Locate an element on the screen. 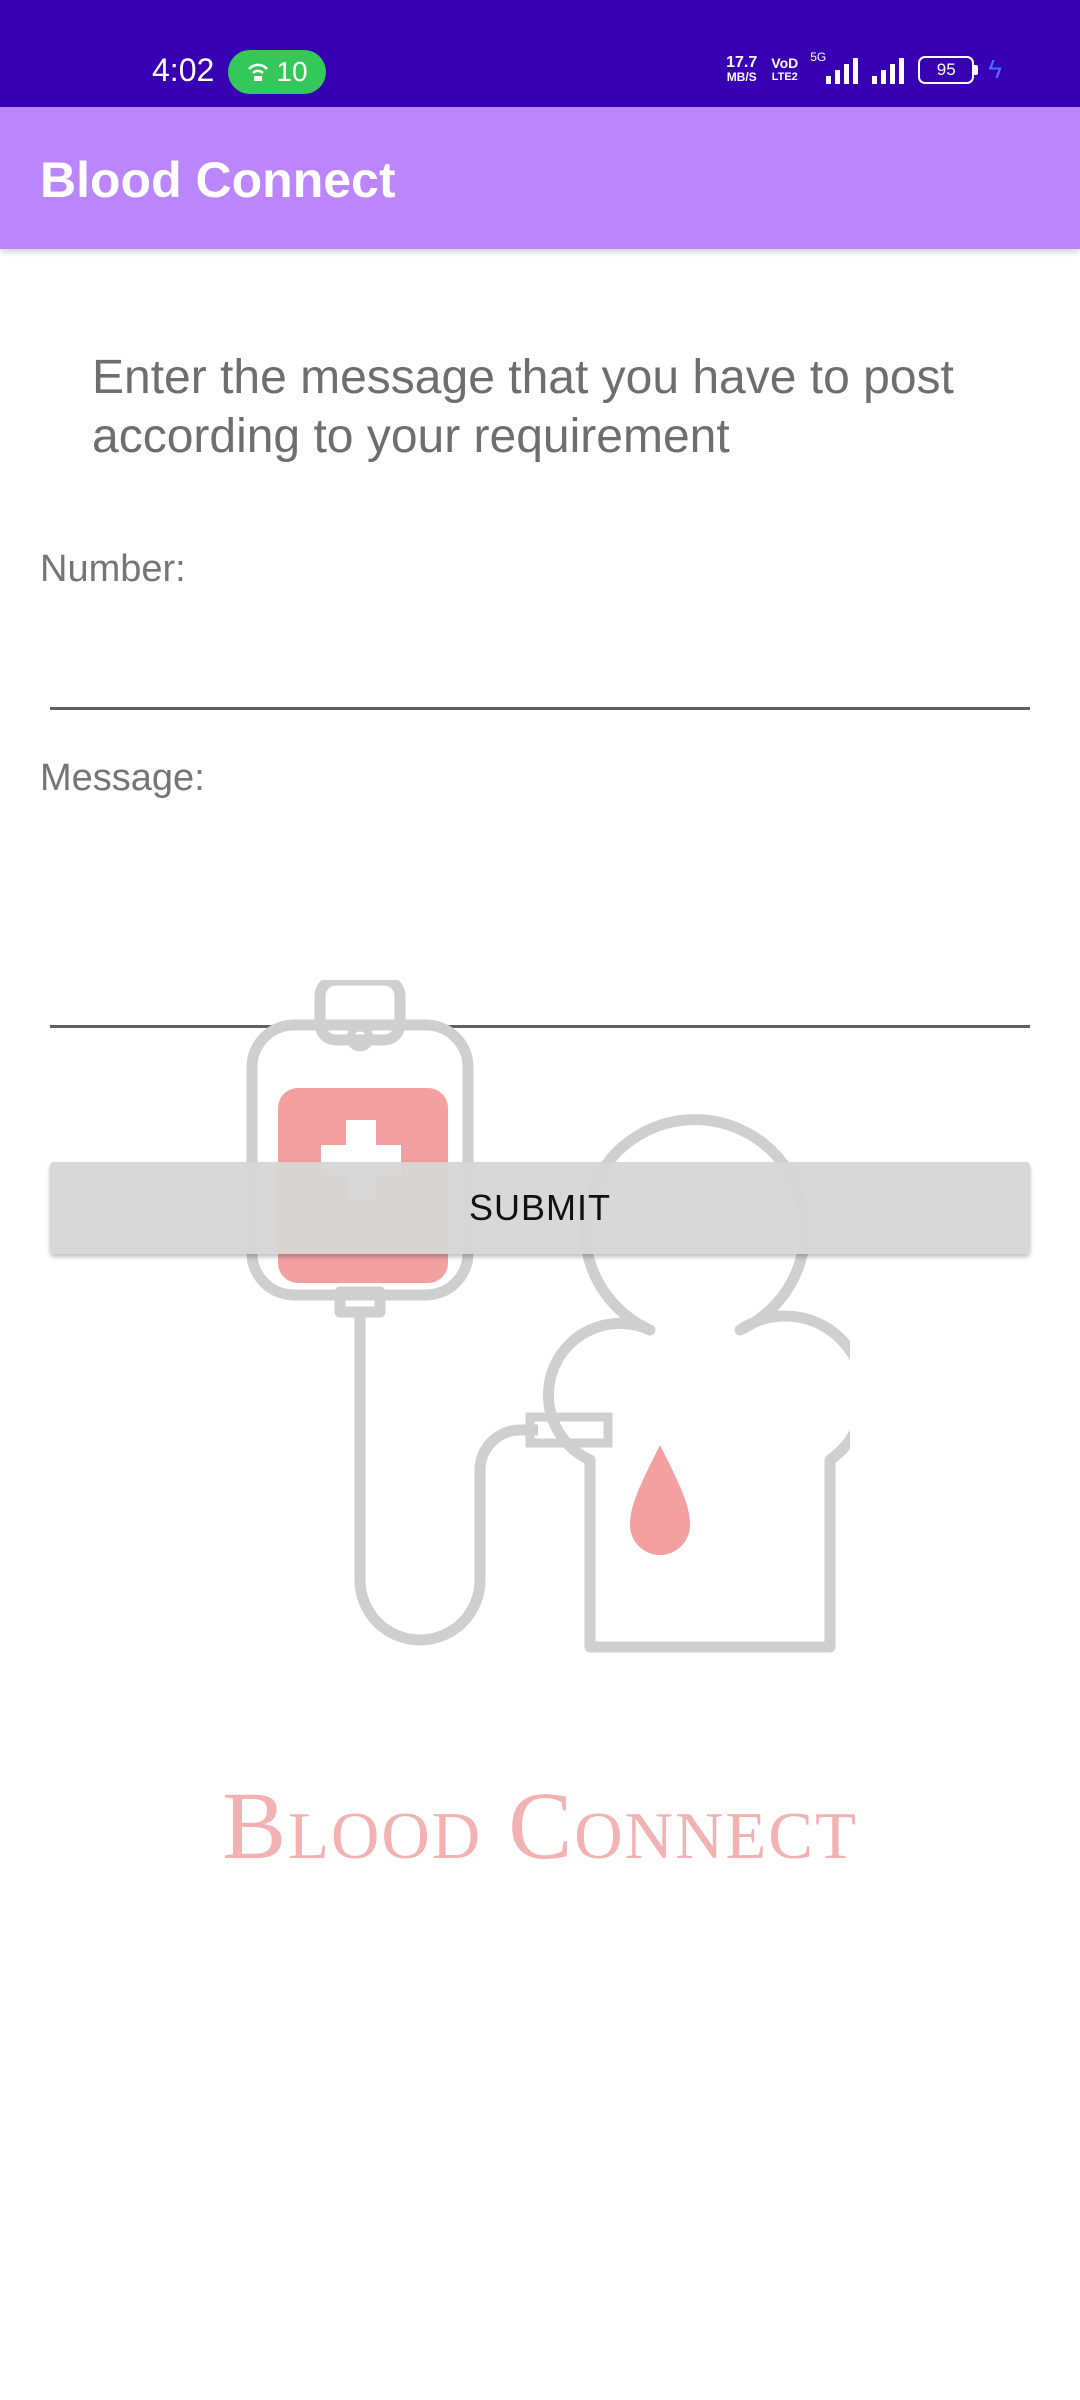 Image resolution: width=1080 pixels, height=2400 pixels. status-icons: 17.7 MB/S VoD LTE2 5G 95 ϟ is located at coordinates (864, 67).